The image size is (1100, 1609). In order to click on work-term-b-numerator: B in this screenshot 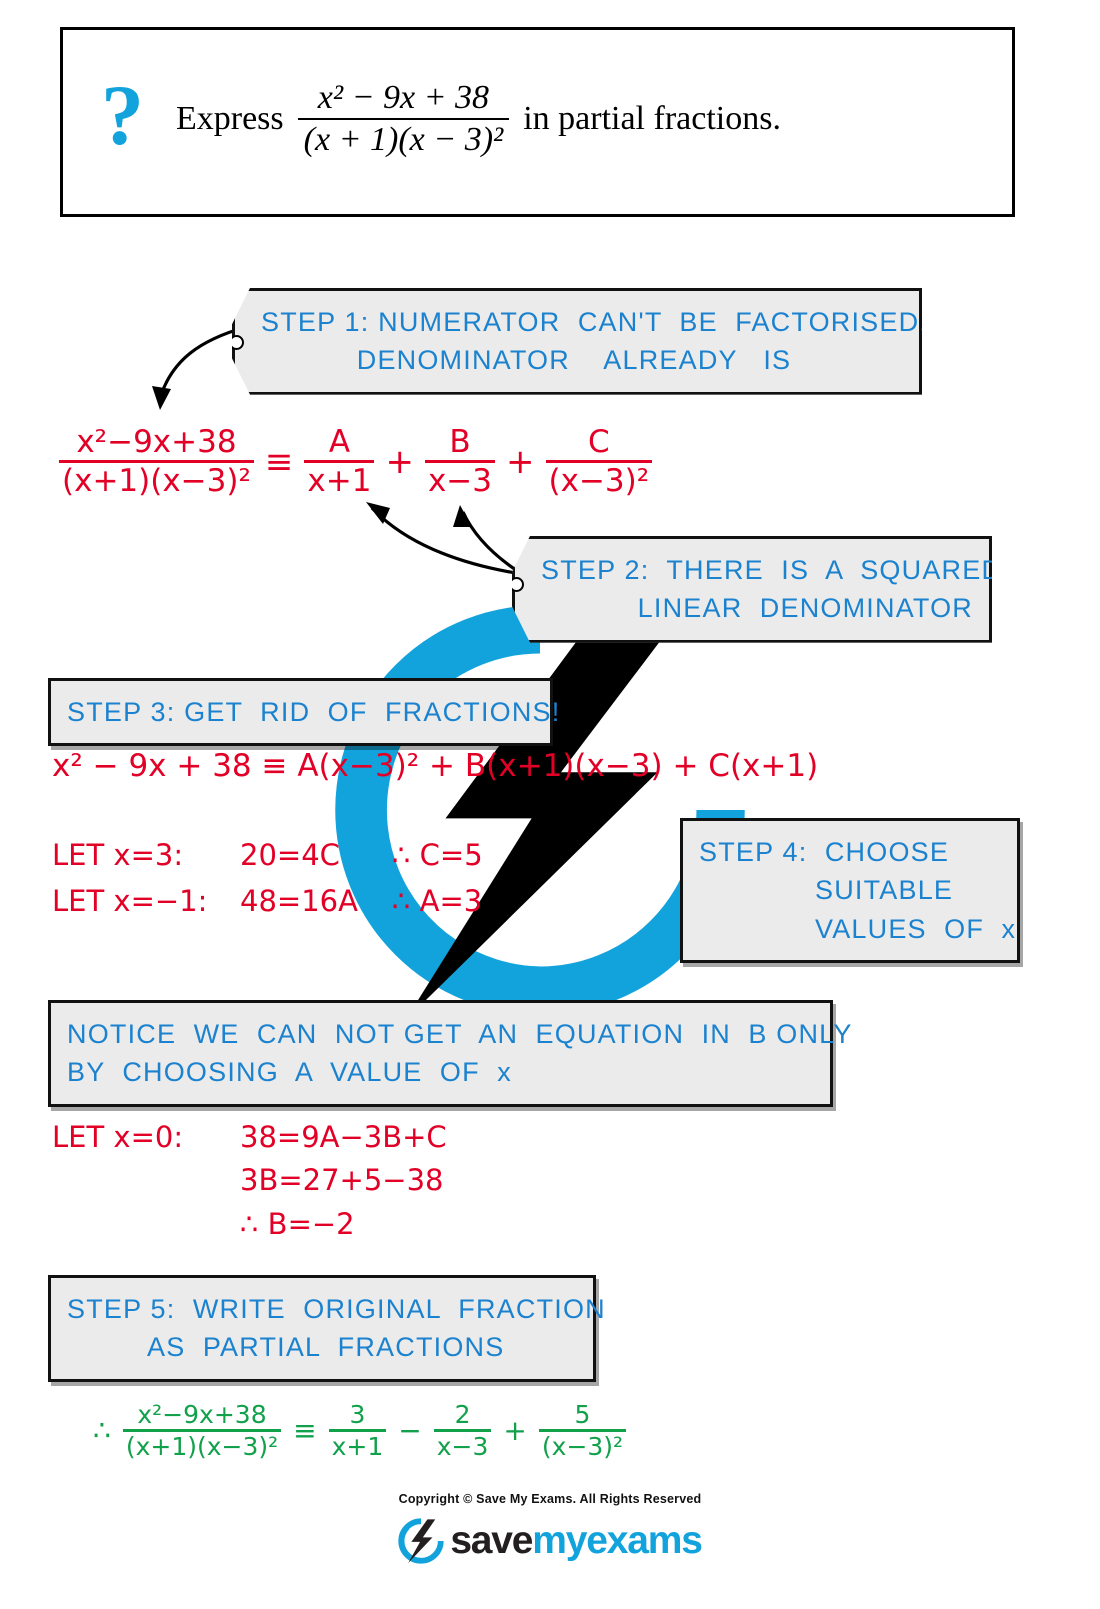, I will do `click(460, 442)`.